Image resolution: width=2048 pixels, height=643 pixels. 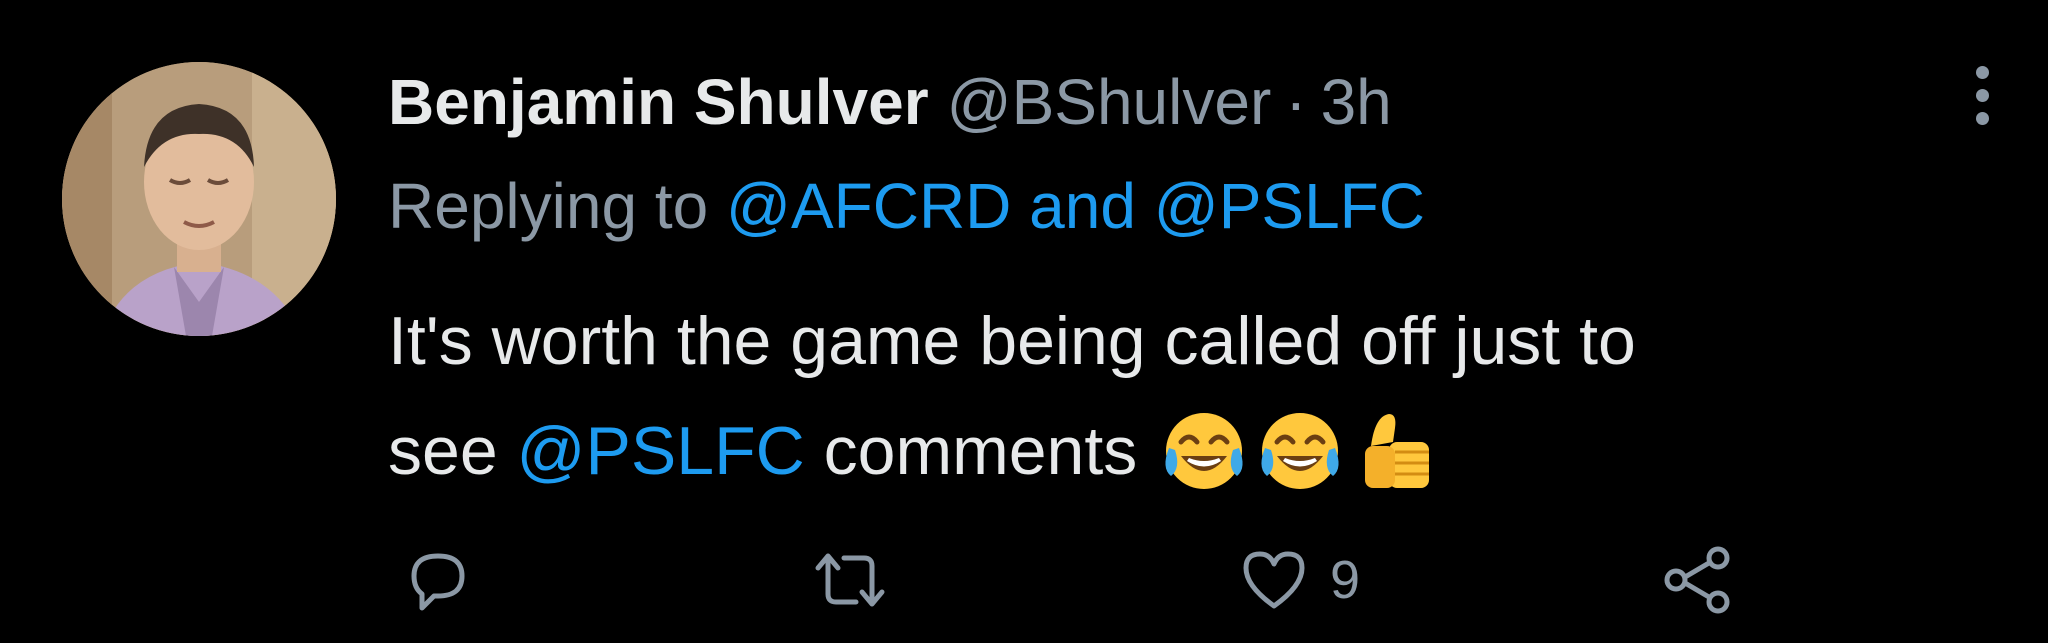 What do you see at coordinates (1274, 580) in the screenshot?
I see `heart-icon` at bounding box center [1274, 580].